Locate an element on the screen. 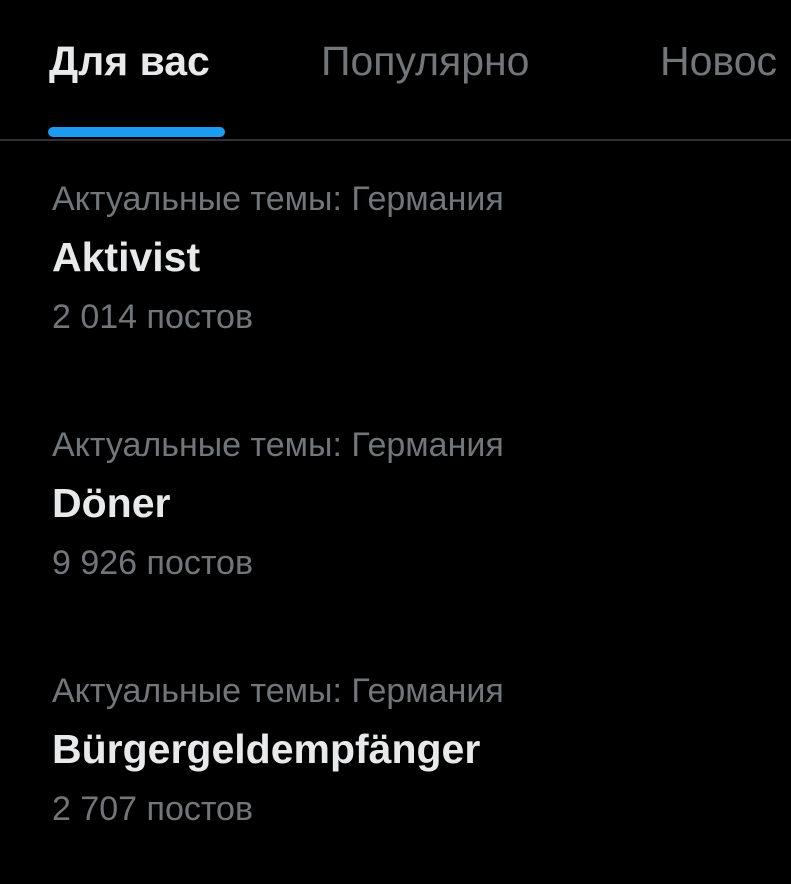  trend-post-count: 2 014 постов is located at coordinates (153, 317).